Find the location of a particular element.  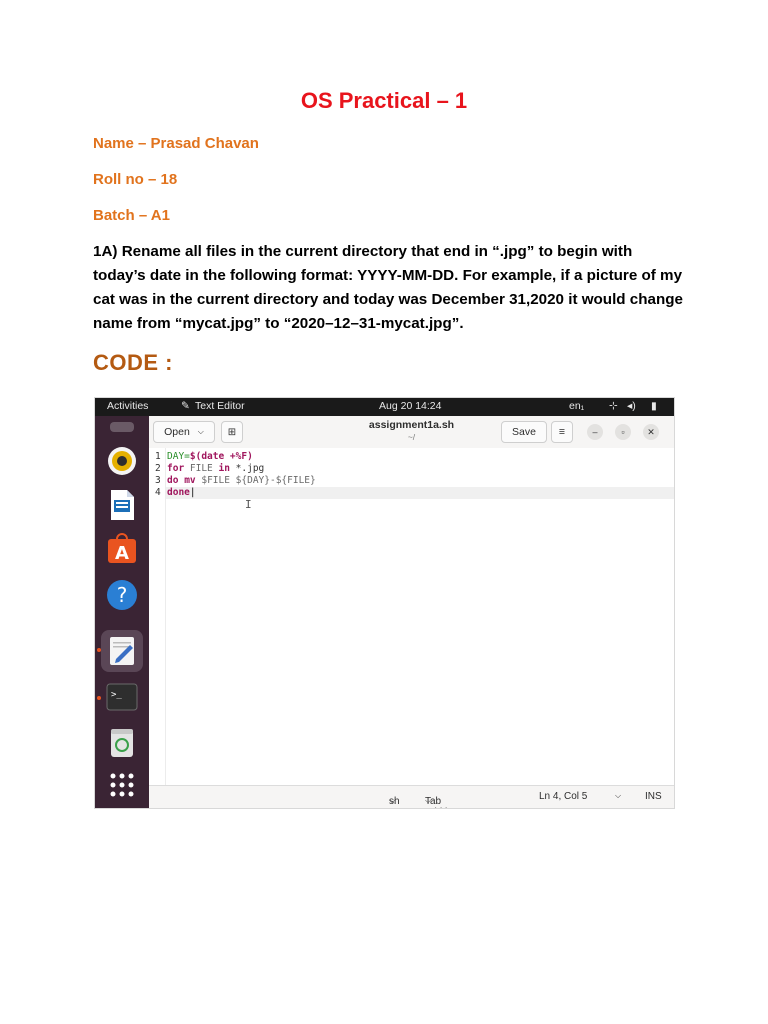

svg-text: A is located at coordinates (122, 553).